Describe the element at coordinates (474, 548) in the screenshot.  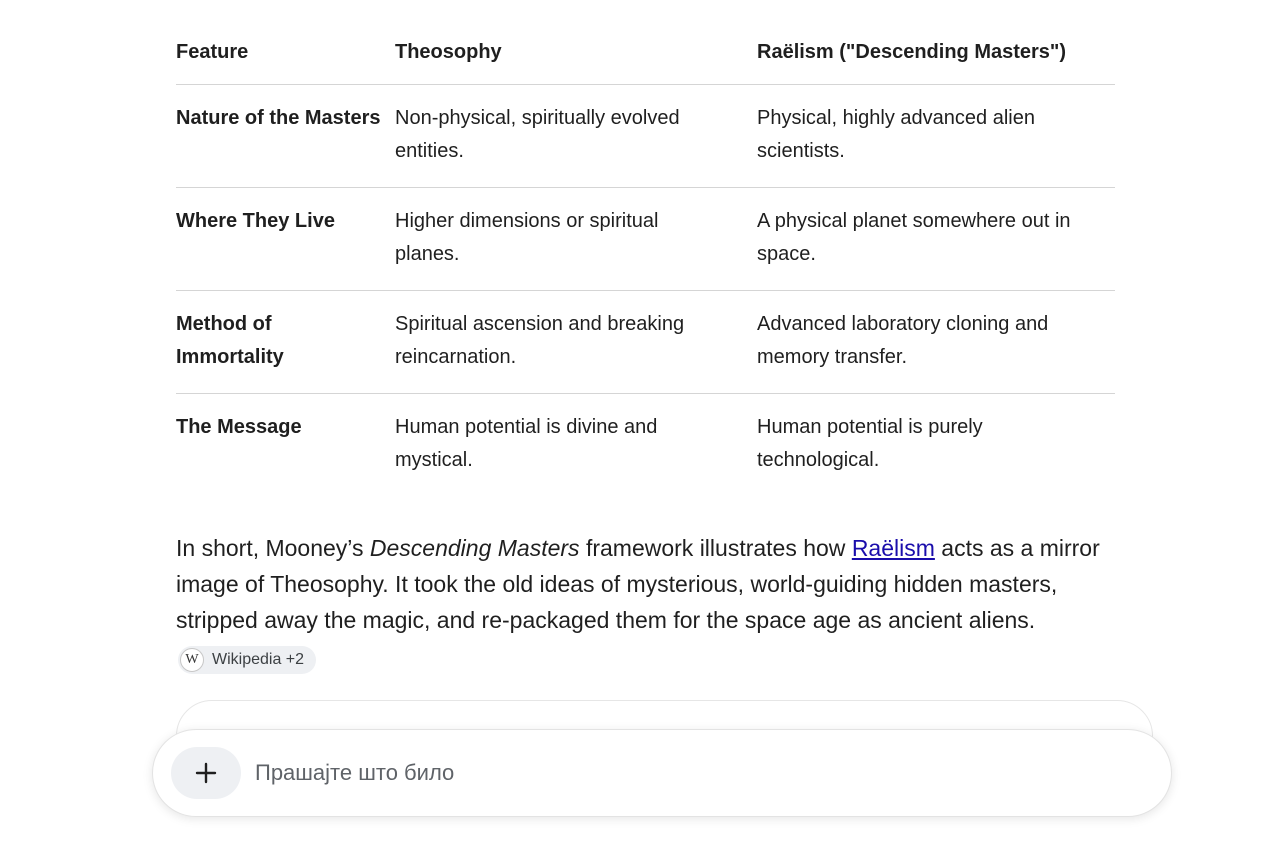
I see `book-title: Descending Masters` at that location.